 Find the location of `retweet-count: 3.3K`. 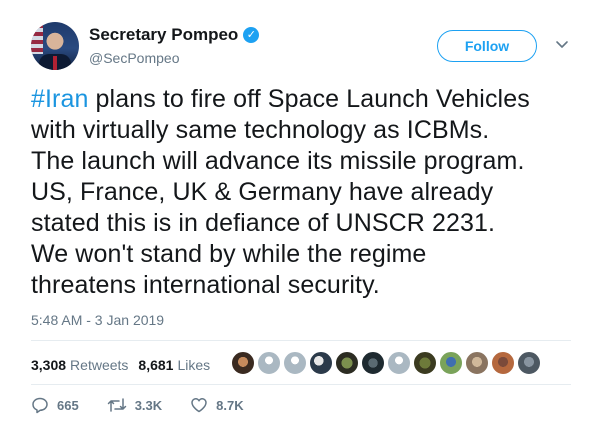

retweet-count: 3.3K is located at coordinates (148, 405).